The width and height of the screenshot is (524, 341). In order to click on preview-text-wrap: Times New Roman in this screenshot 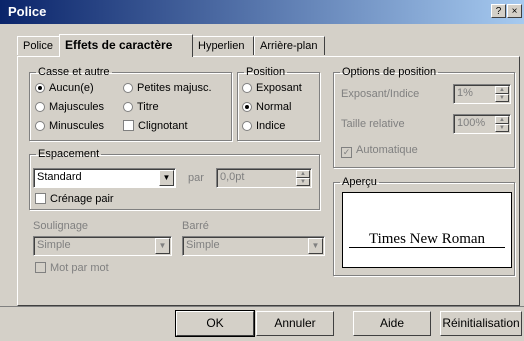, I will do `click(427, 239)`.